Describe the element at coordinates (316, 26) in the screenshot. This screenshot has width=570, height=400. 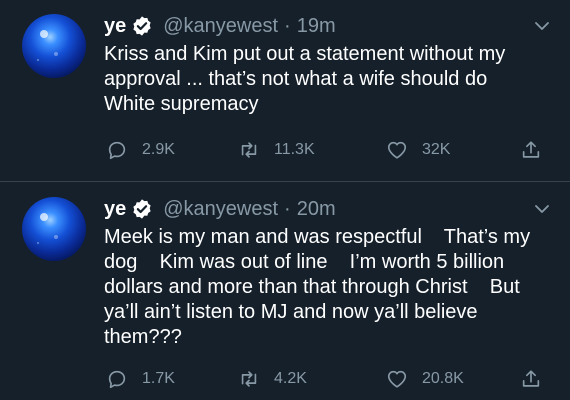
I see `tweet-timestamp: 19m` at that location.